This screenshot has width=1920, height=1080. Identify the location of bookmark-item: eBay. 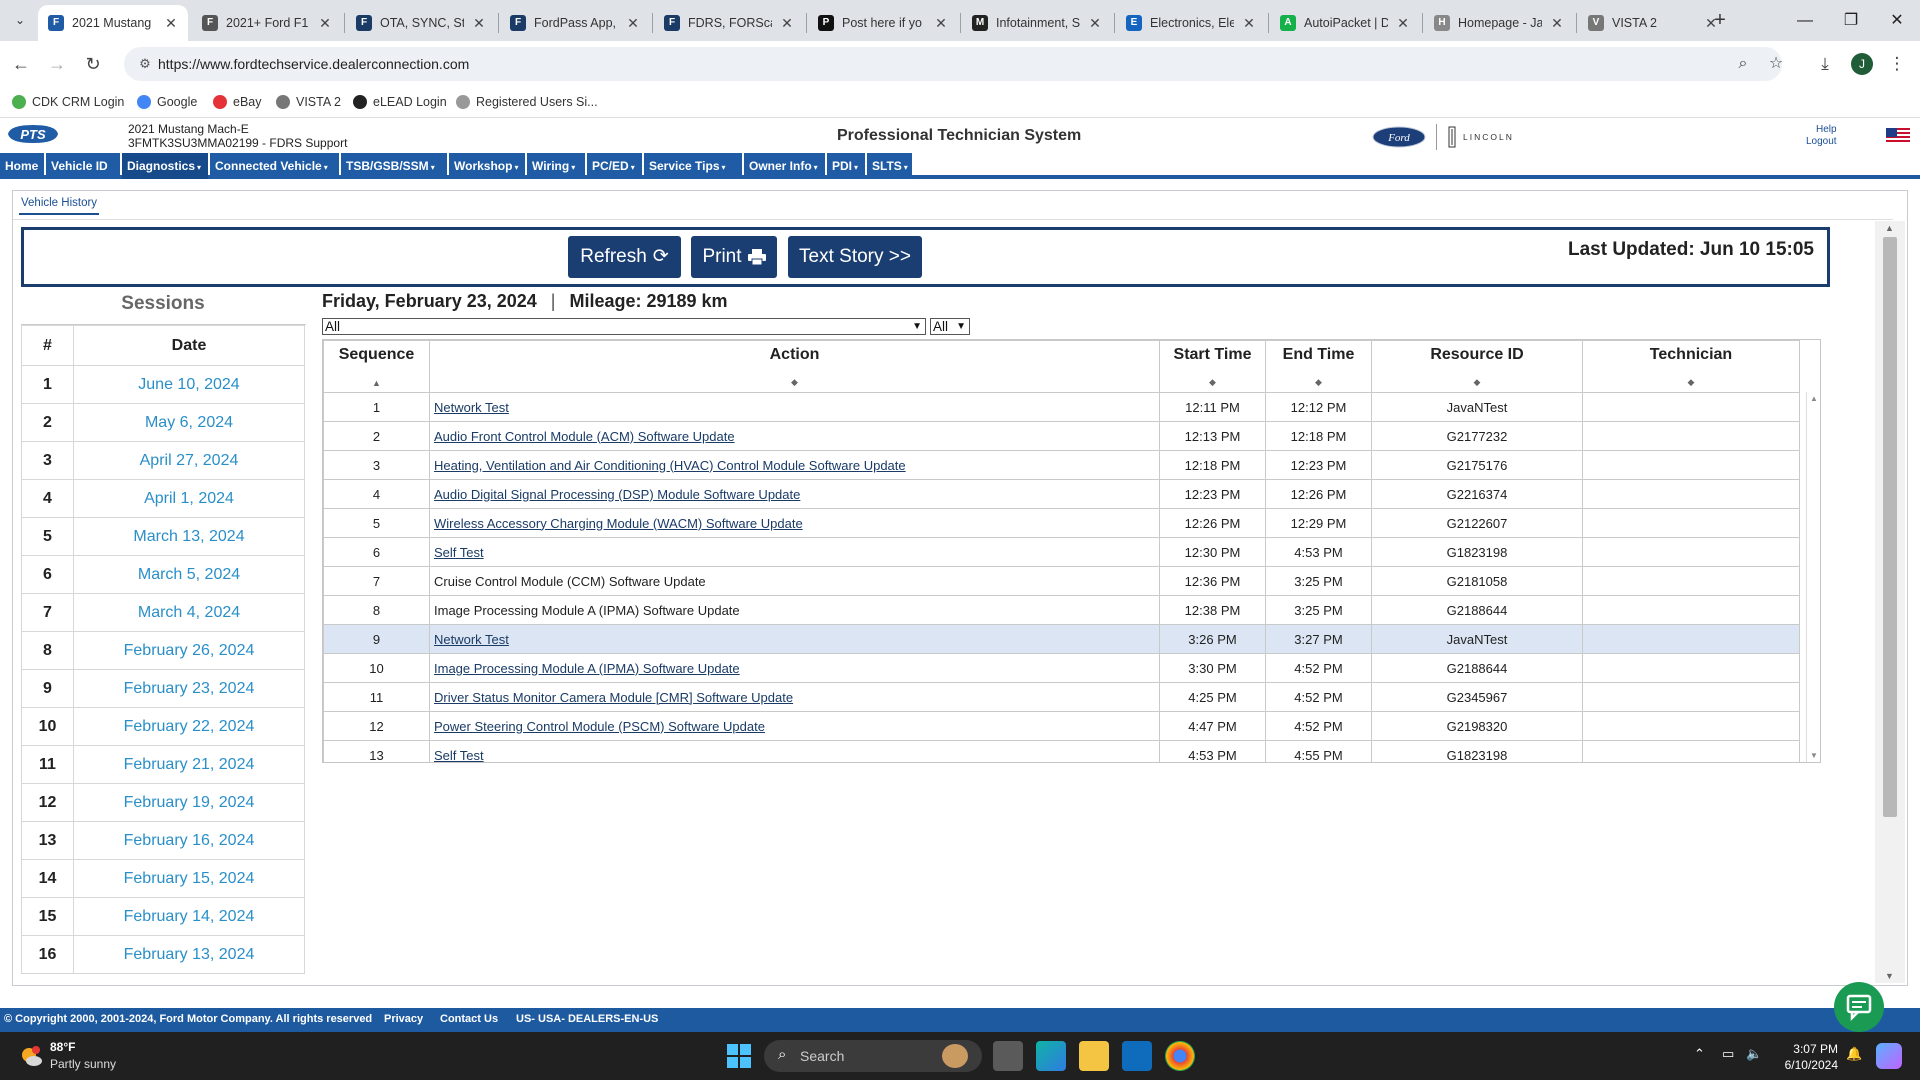
(237, 102).